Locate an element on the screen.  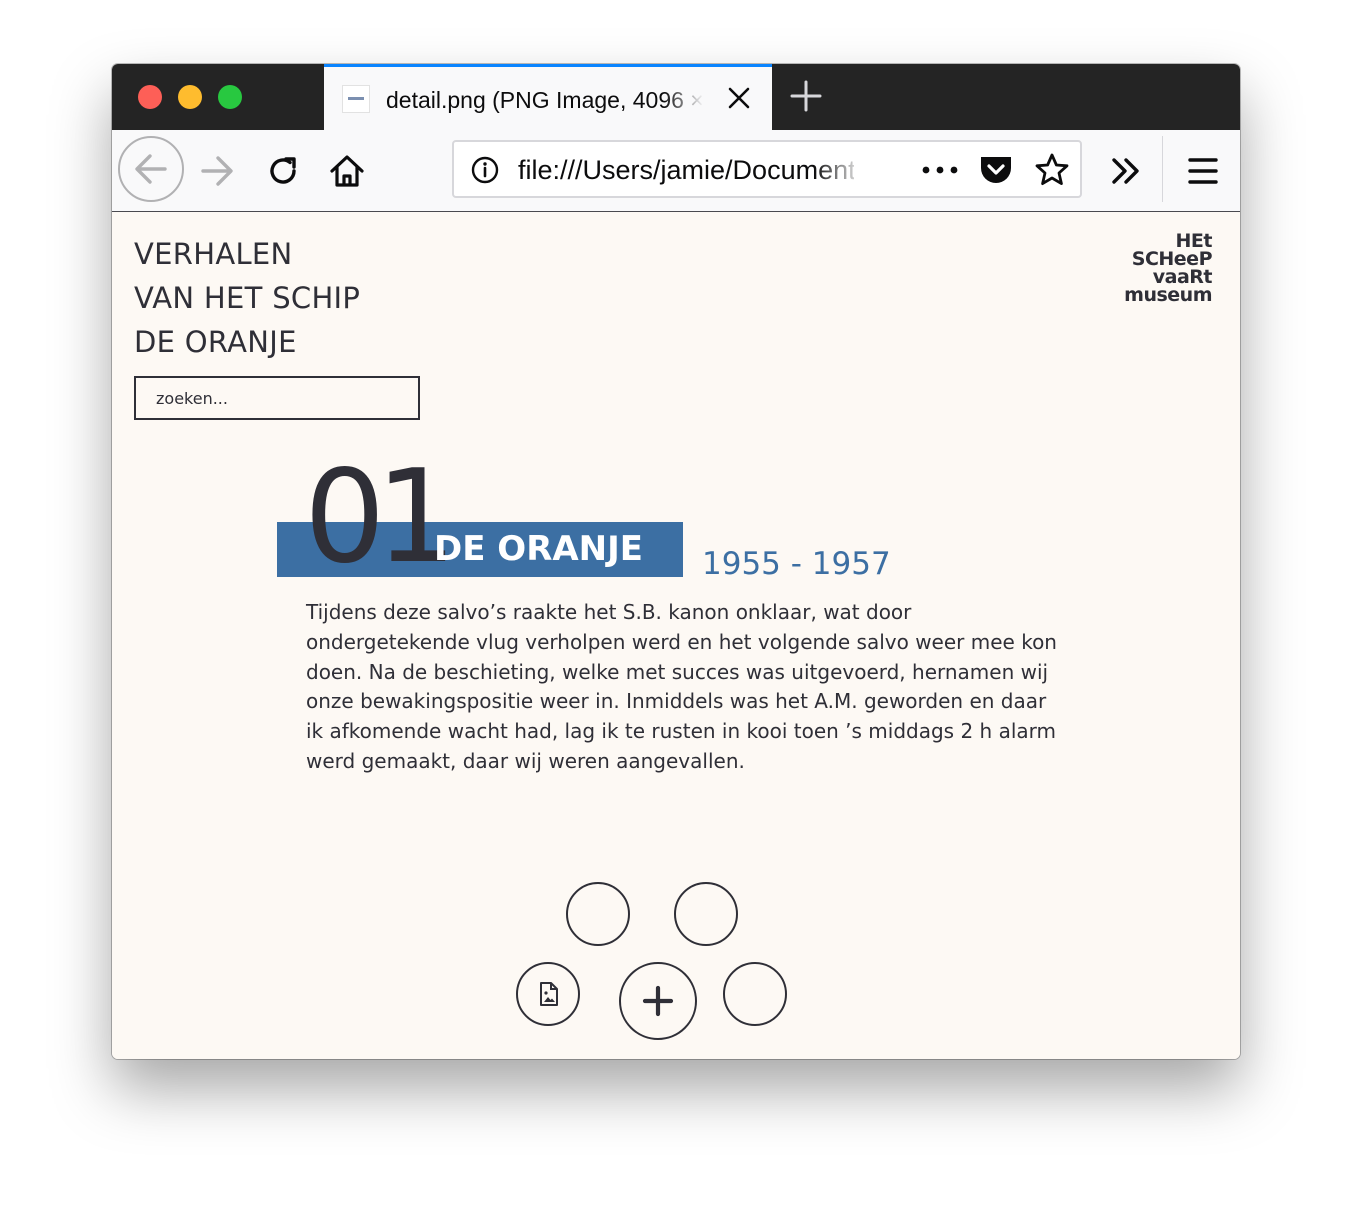
home-icon is located at coordinates (347, 171).